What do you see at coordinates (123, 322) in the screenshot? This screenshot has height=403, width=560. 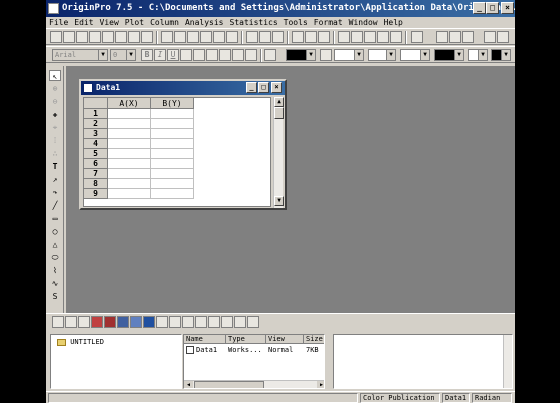 I see `pie-chart-icon` at bounding box center [123, 322].